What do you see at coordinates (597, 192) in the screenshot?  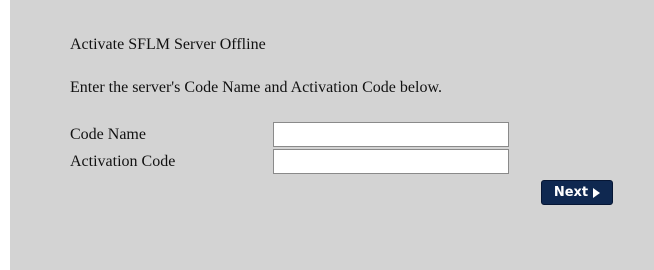 I see `play-arrow-icon` at bounding box center [597, 192].